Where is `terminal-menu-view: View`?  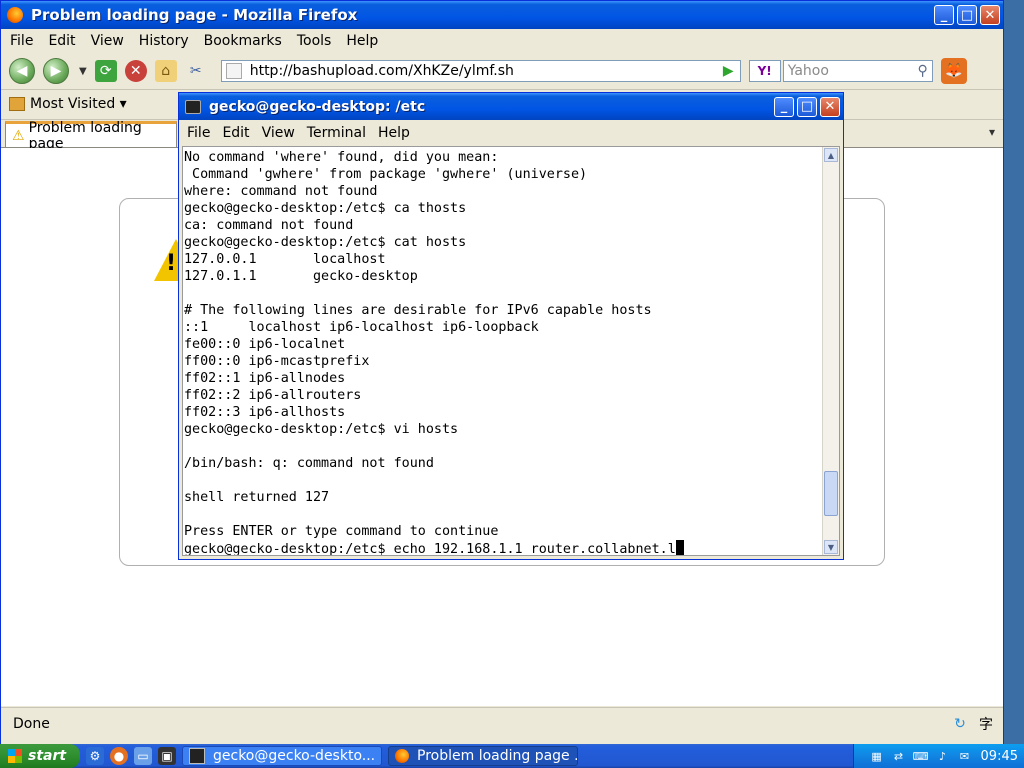
terminal-menu-view: View is located at coordinates (276, 133).